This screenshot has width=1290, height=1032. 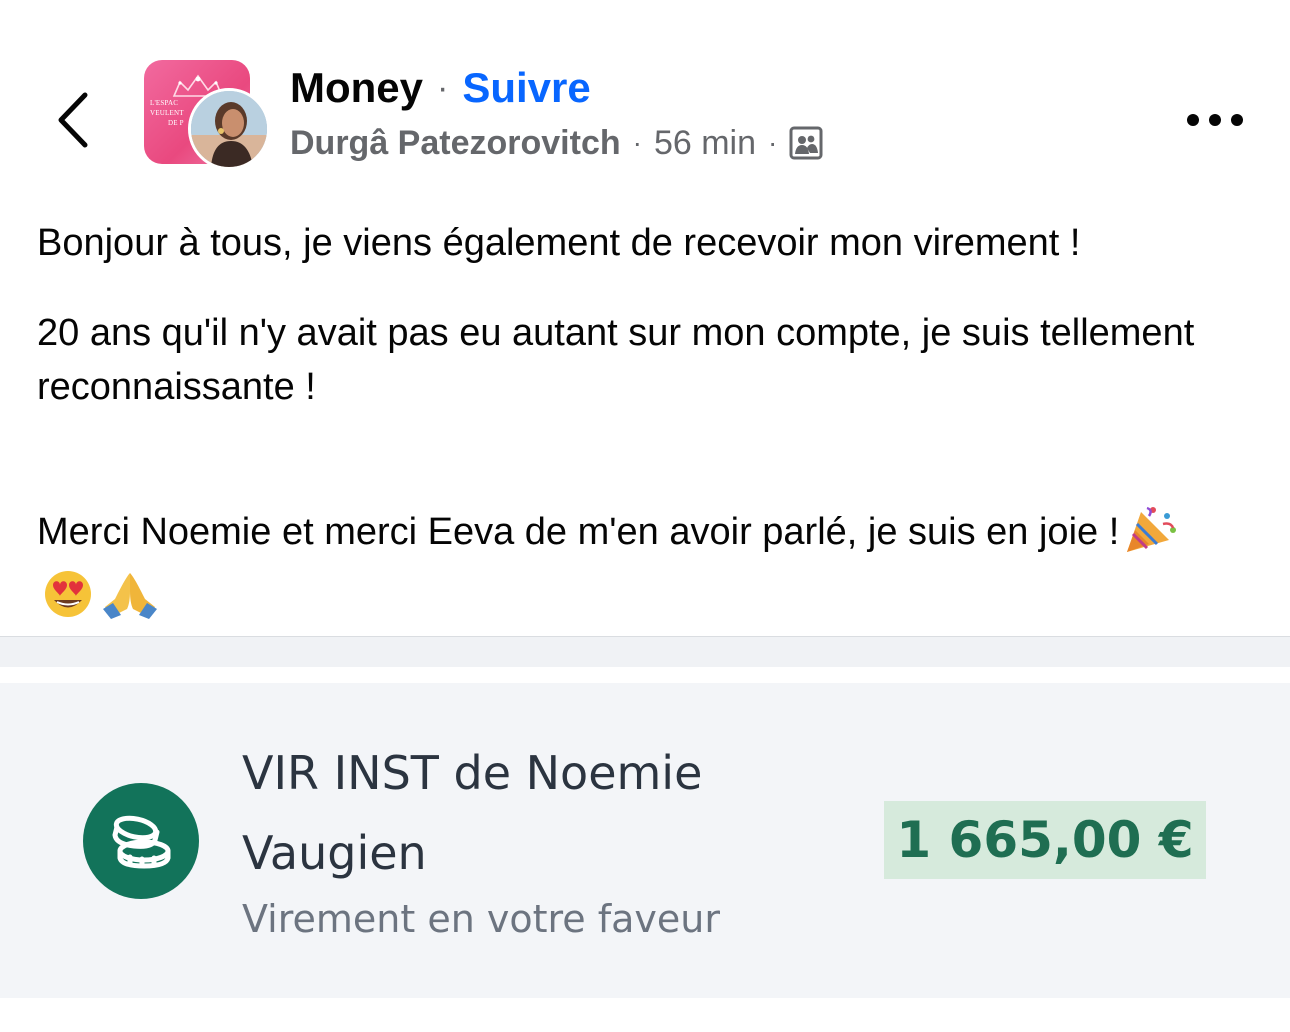 I want to click on coins-glyph, so click(x=141, y=842).